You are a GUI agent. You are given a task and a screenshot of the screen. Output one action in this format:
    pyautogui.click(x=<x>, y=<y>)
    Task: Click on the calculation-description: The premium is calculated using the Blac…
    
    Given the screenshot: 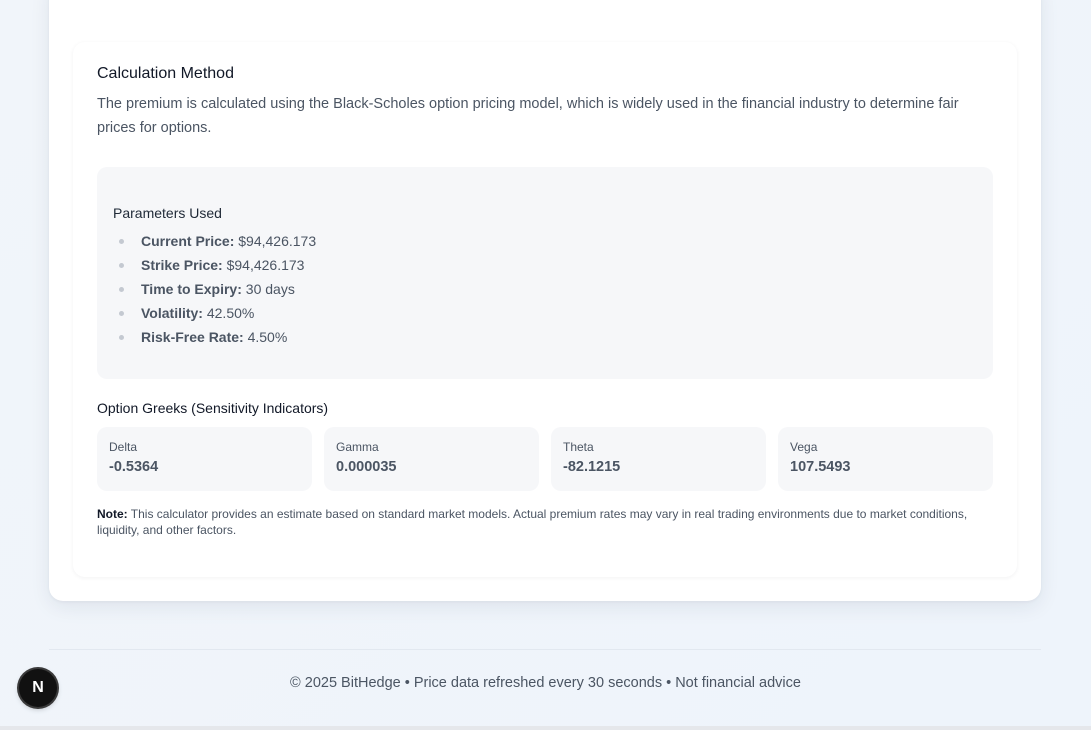 What is the action you would take?
    pyautogui.click(x=528, y=116)
    